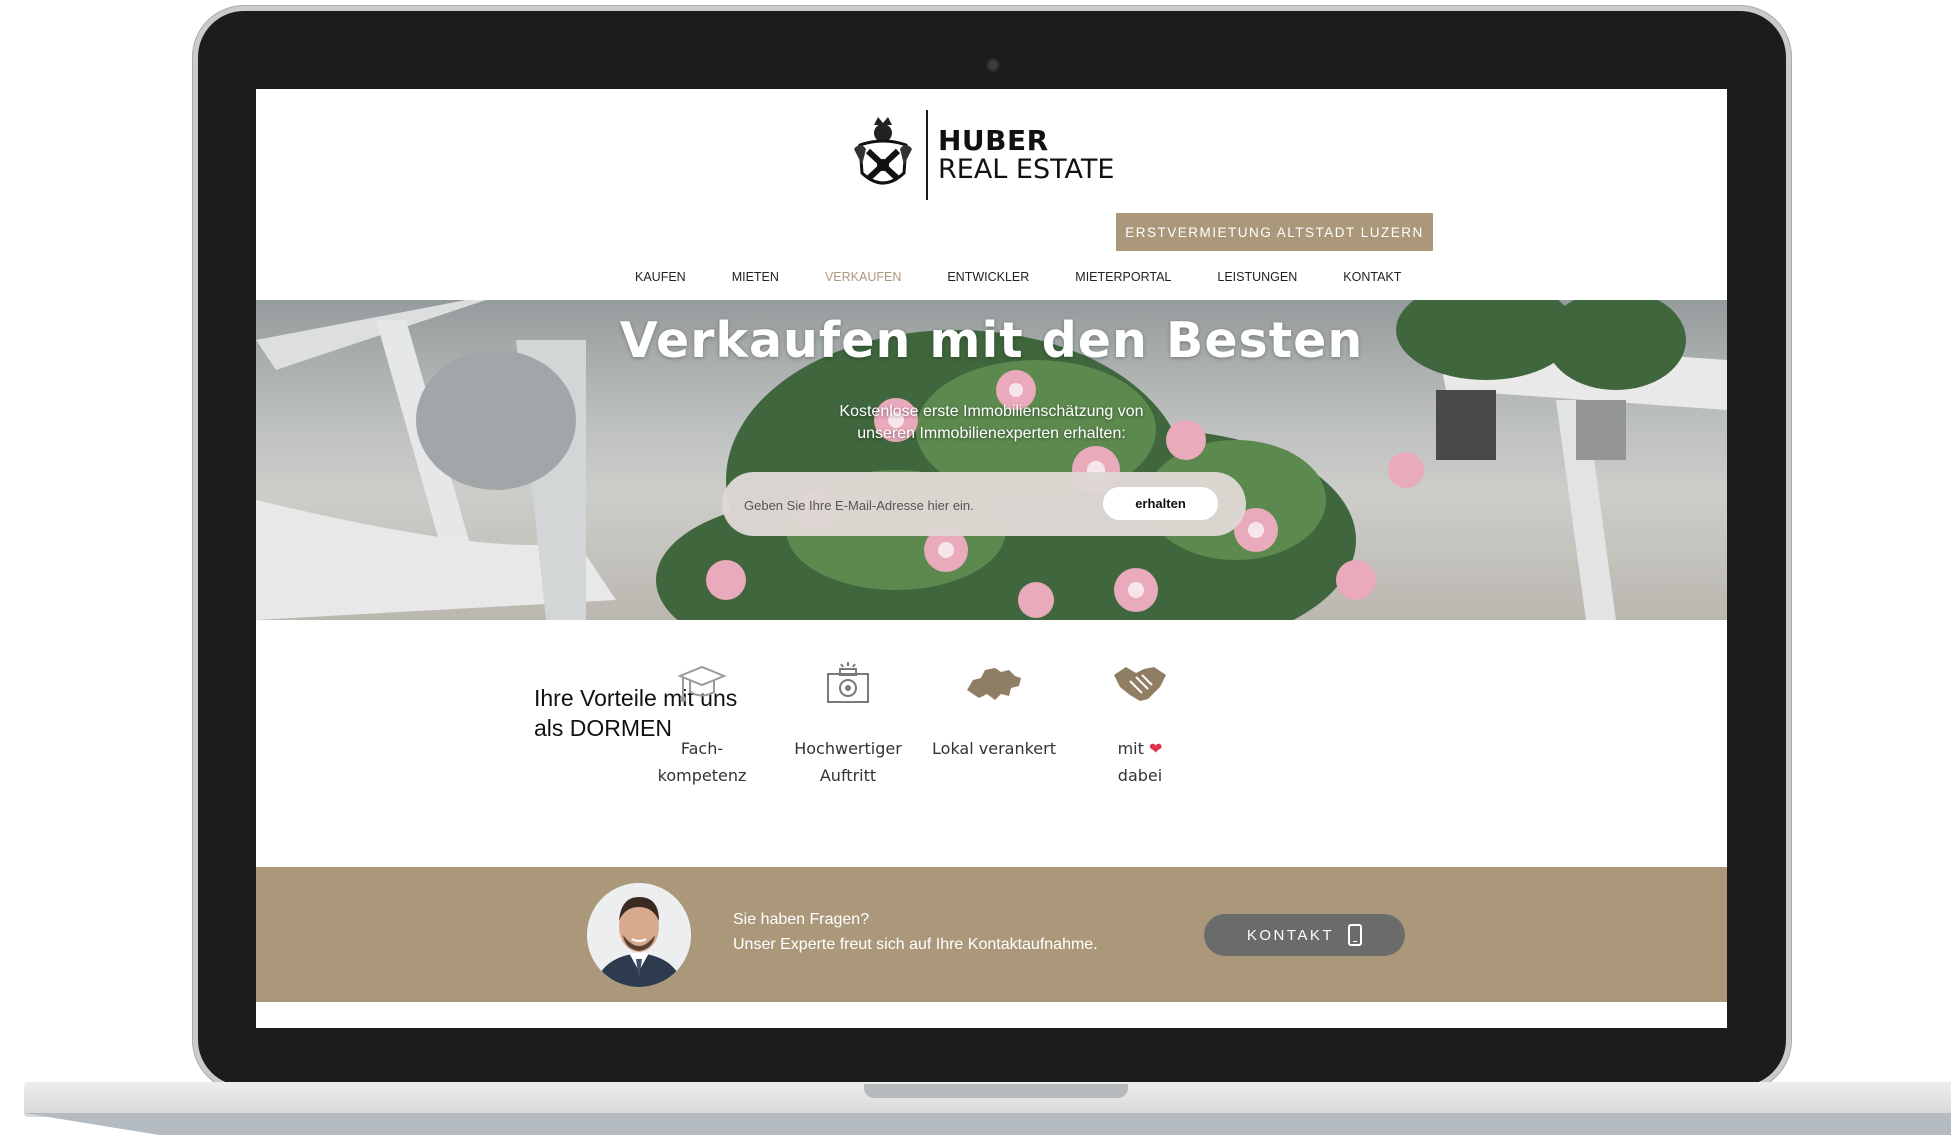  Describe the element at coordinates (755, 277) in the screenshot. I see `nav-item-mieten: MIETEN` at that location.